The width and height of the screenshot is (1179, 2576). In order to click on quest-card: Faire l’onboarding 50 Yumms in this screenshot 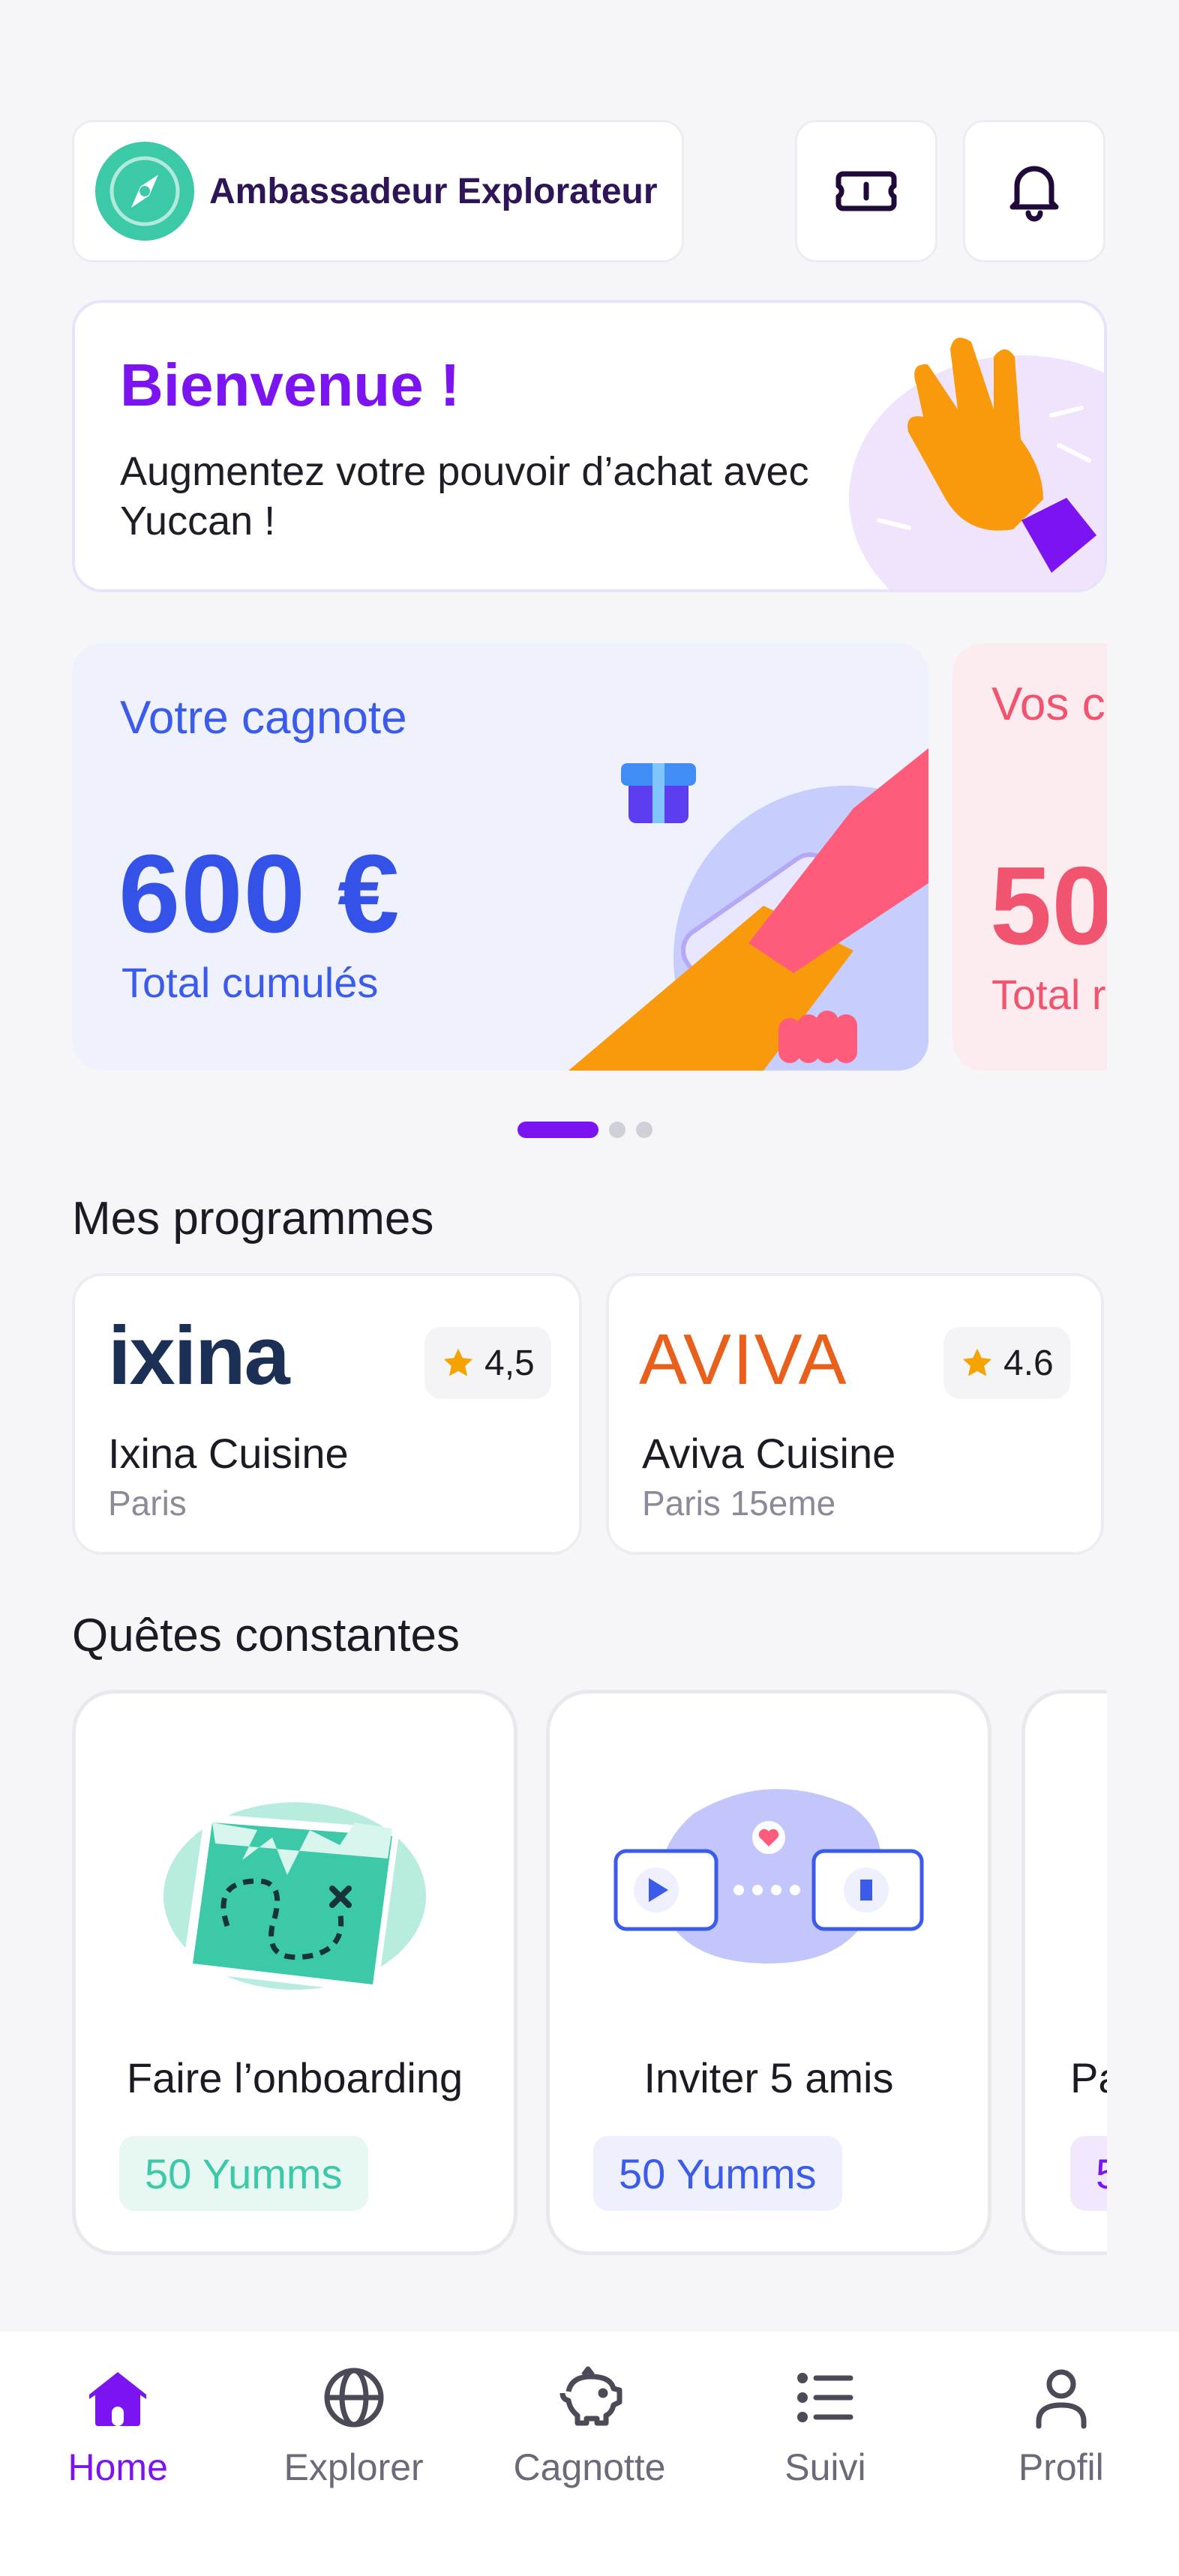, I will do `click(295, 1972)`.